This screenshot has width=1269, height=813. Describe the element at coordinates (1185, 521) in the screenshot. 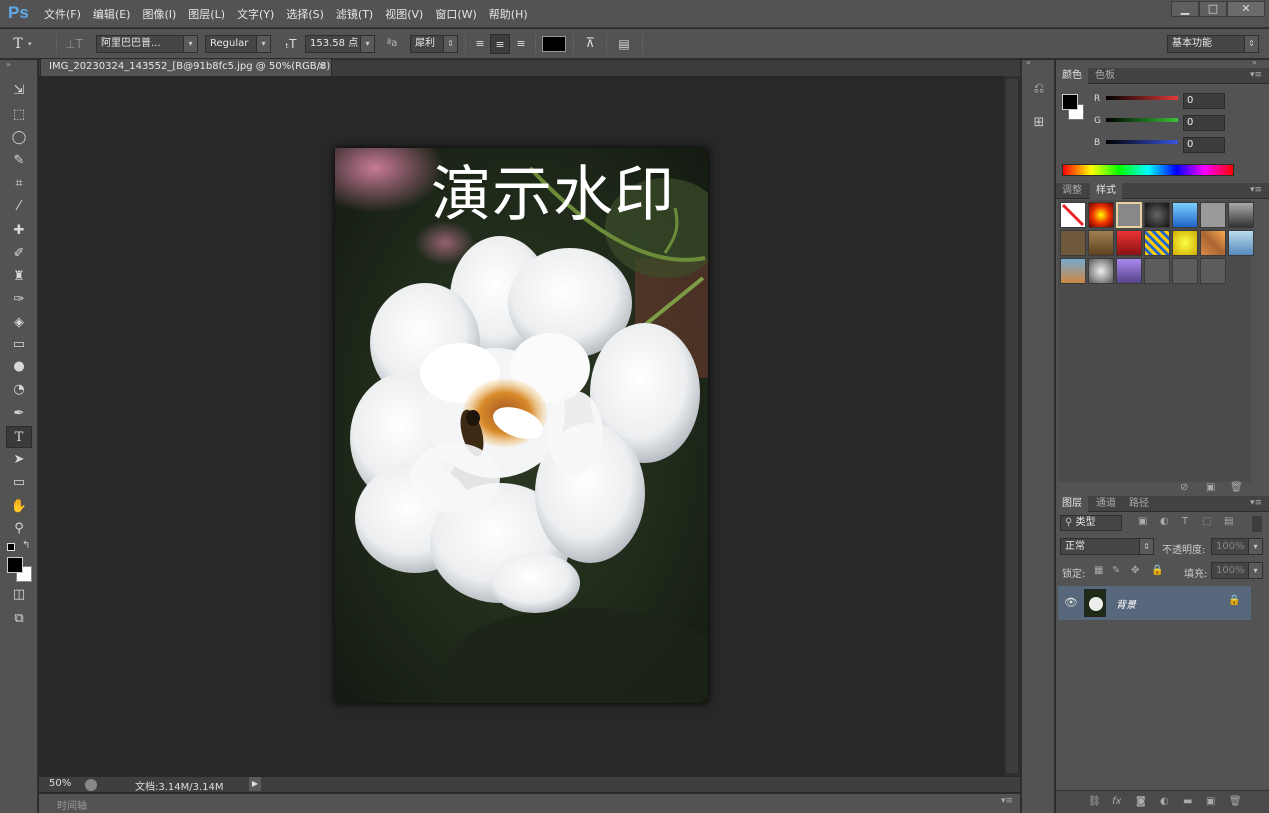

I see `filter-type-icon: T` at that location.